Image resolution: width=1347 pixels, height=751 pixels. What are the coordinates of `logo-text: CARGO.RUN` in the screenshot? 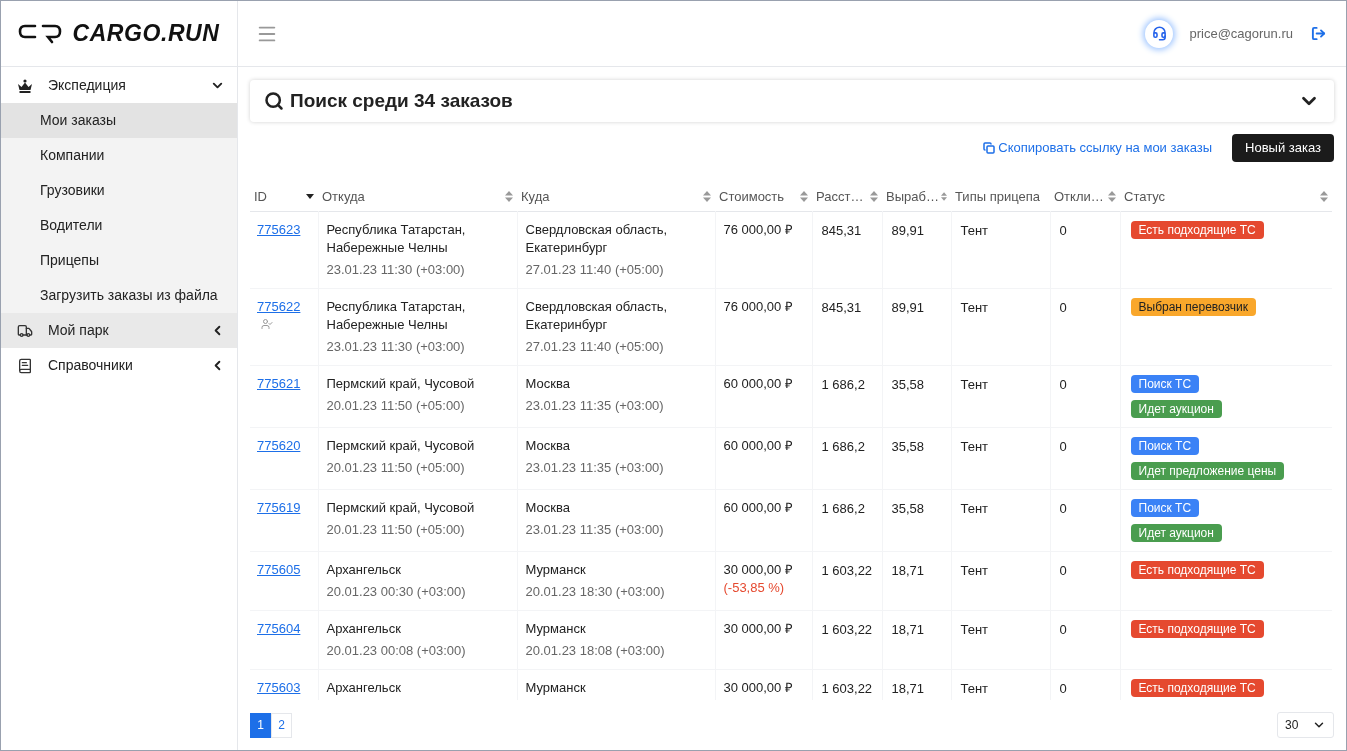 It's located at (146, 34).